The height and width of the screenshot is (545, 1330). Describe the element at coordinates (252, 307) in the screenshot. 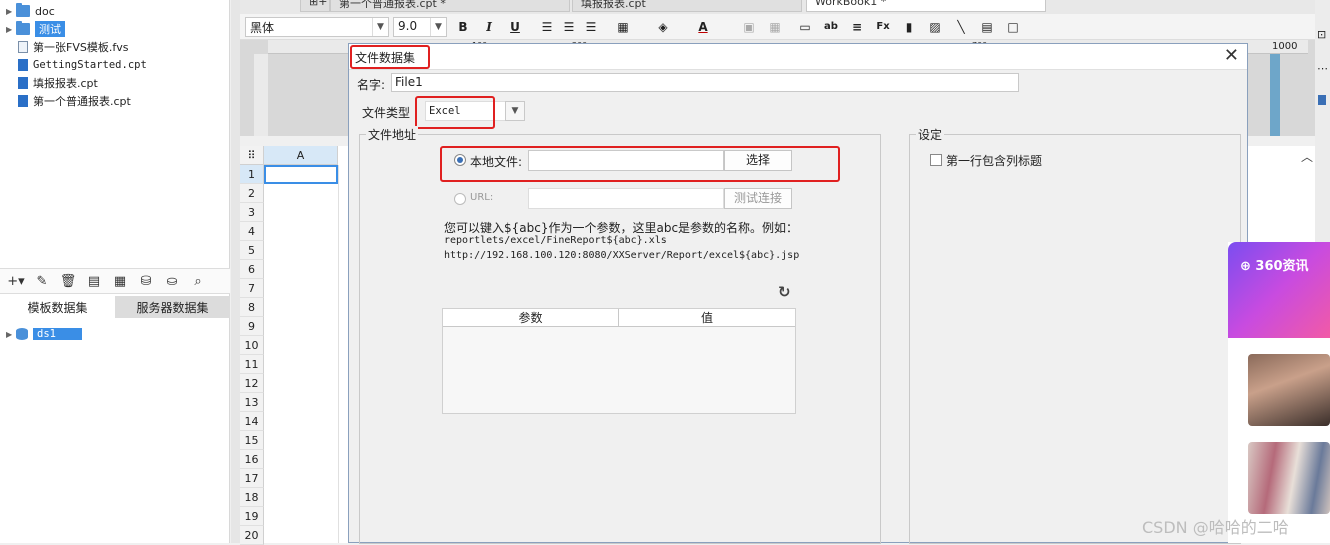

I see `row-header: 8` at that location.